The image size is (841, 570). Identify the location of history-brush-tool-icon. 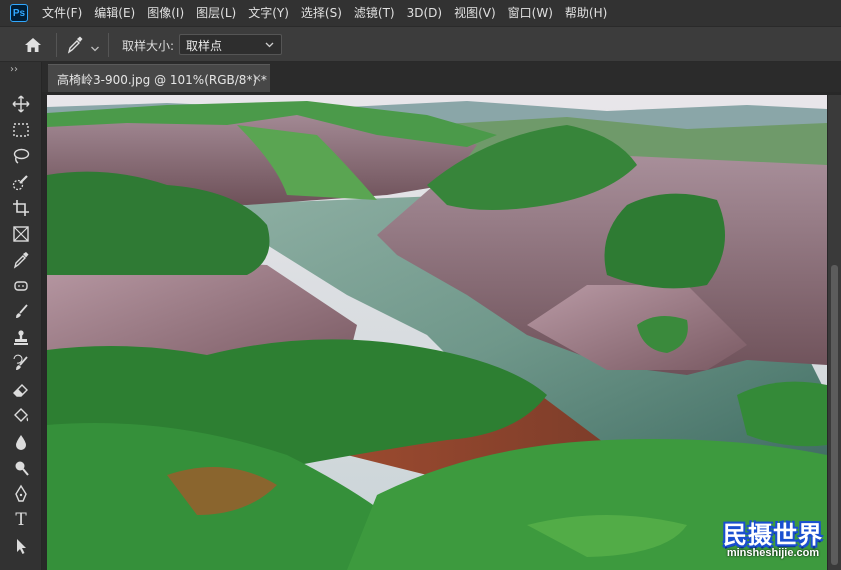
(21, 364).